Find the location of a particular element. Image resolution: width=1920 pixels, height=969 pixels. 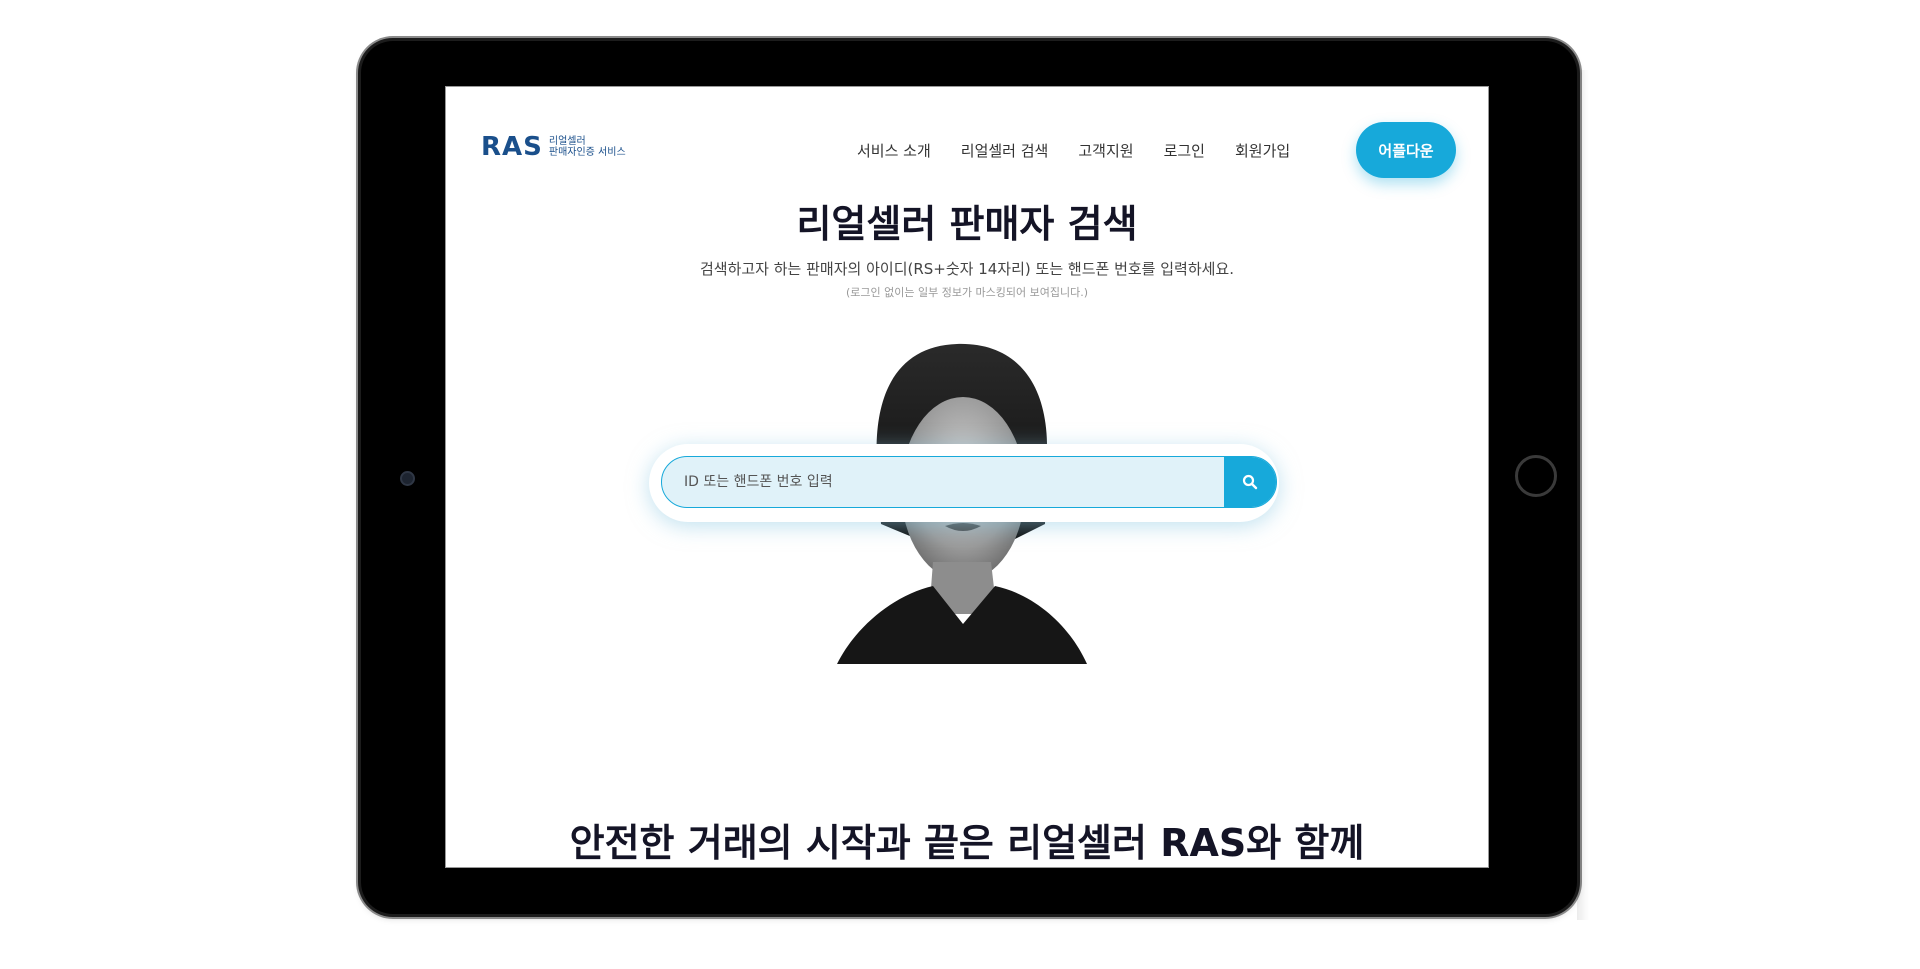

search-input is located at coordinates (932, 482).